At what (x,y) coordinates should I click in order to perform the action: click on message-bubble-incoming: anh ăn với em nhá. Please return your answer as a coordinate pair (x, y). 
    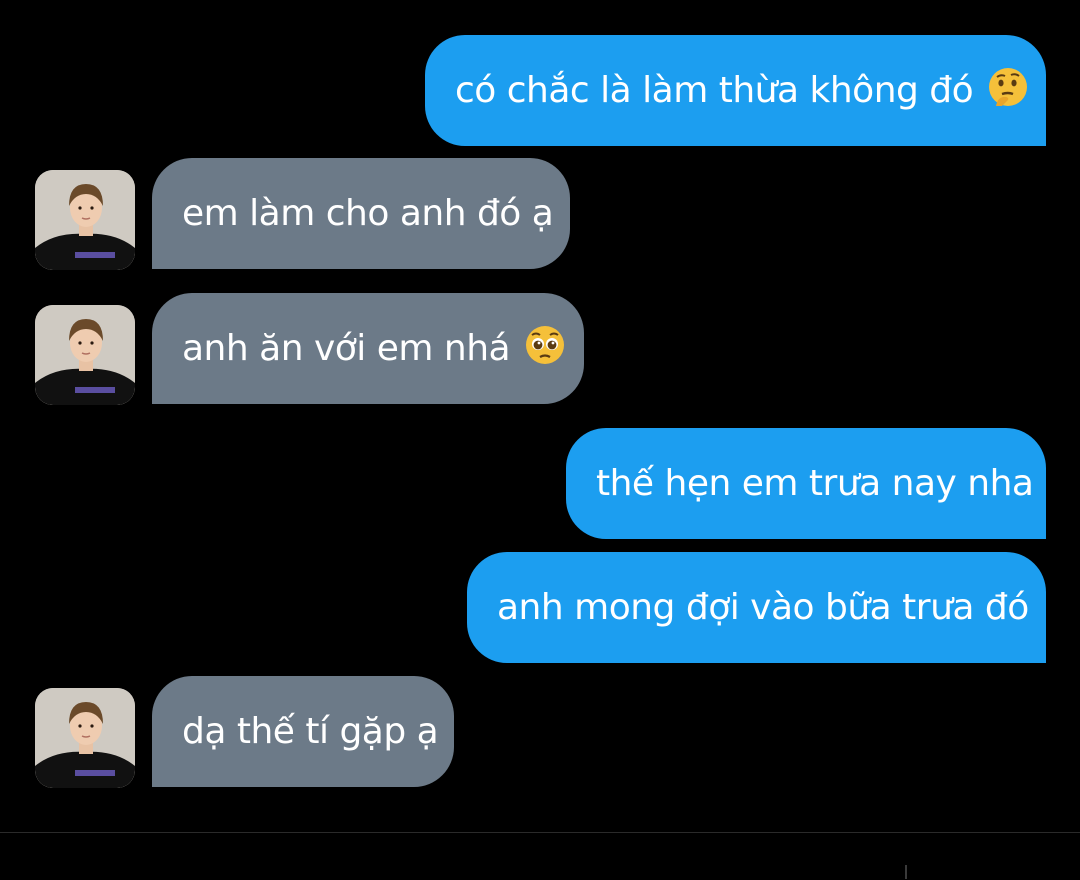
    Looking at the image, I should click on (368, 348).